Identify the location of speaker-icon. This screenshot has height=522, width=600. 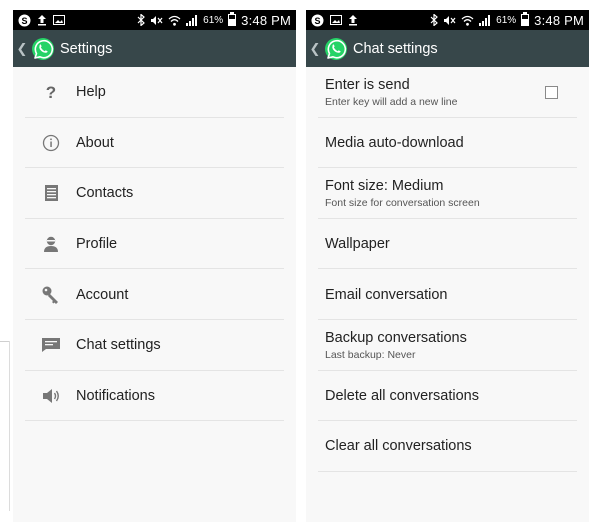
(51, 396).